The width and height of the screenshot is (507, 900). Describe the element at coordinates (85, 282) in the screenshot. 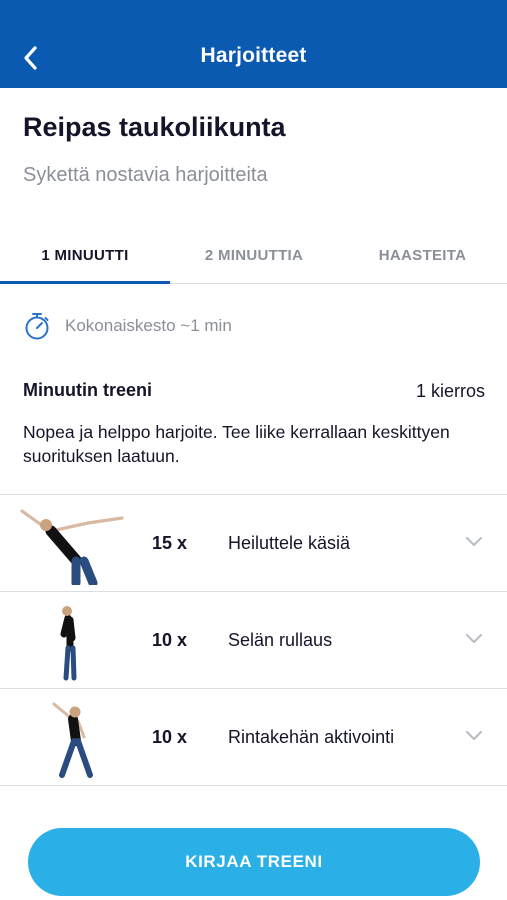

I see `active-tab-indicator` at that location.